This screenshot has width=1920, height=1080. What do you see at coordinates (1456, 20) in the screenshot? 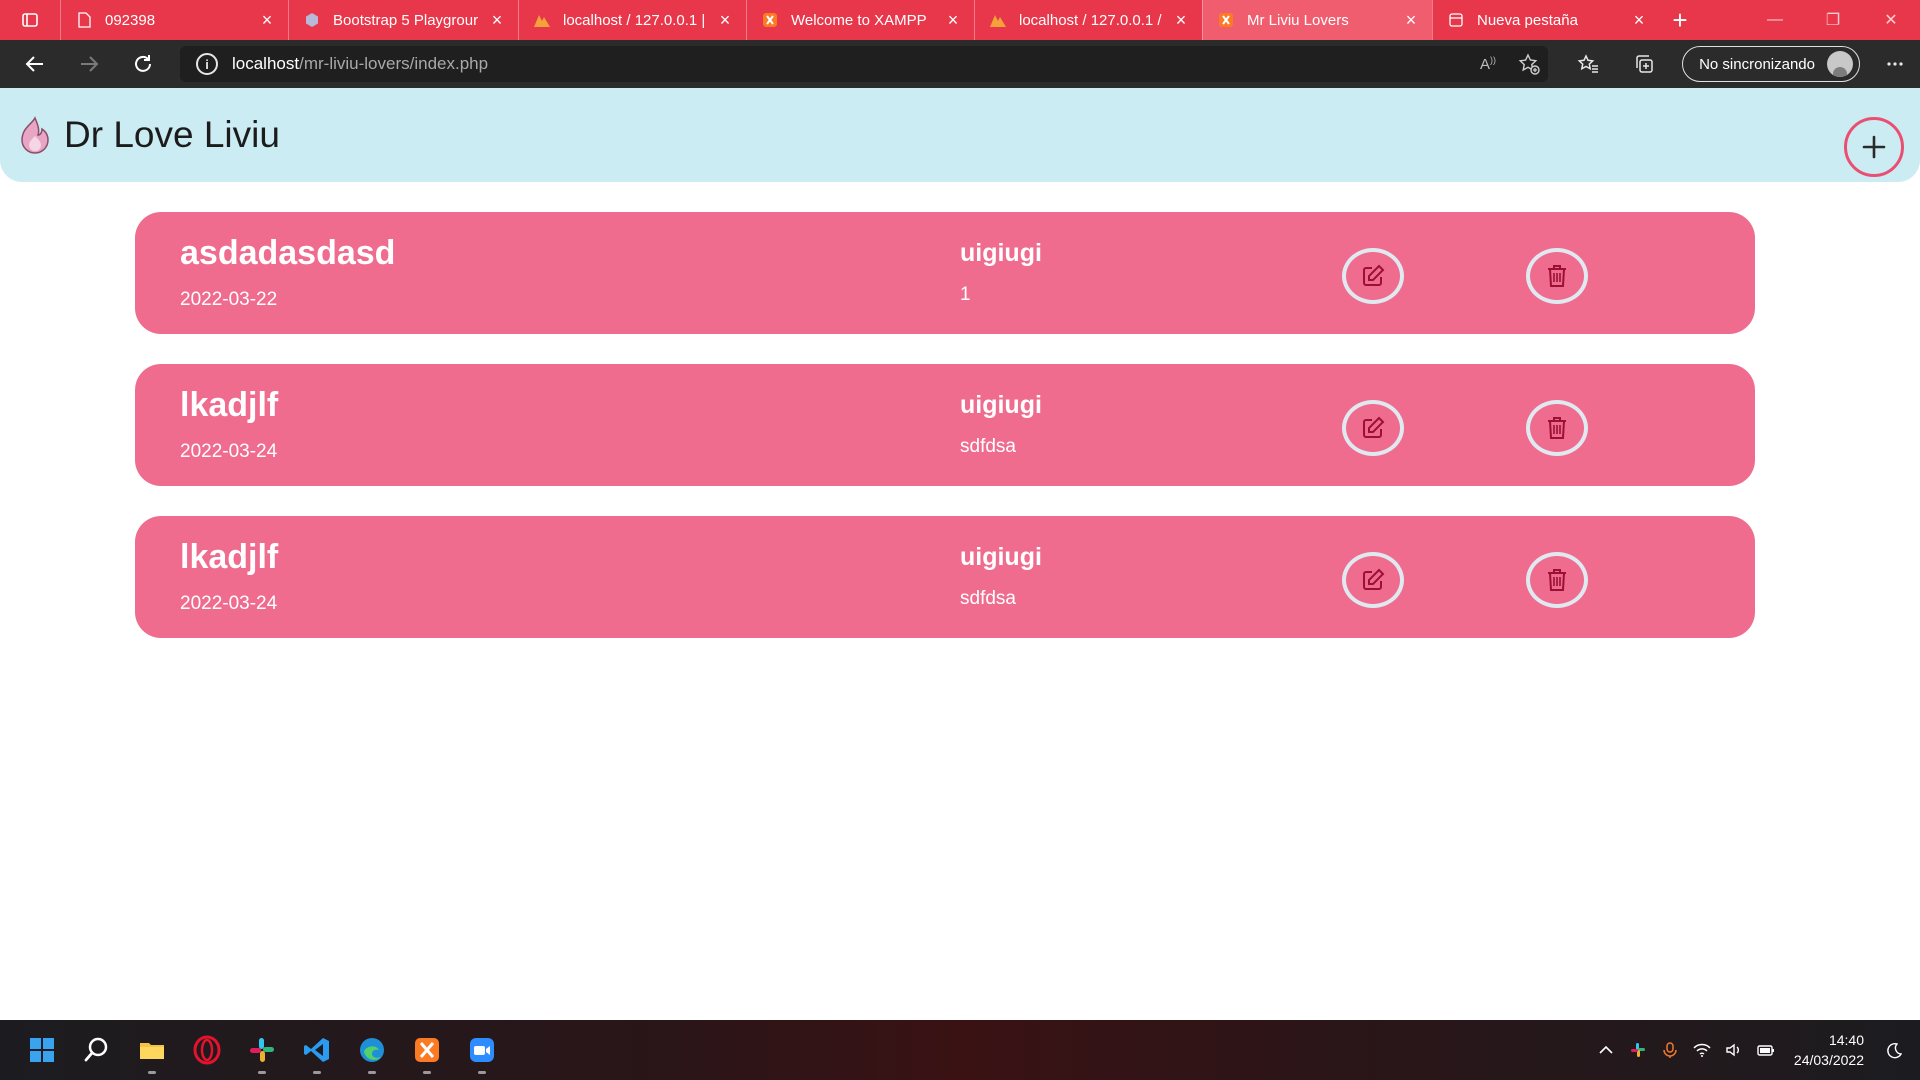
I see `newtab-icon` at bounding box center [1456, 20].